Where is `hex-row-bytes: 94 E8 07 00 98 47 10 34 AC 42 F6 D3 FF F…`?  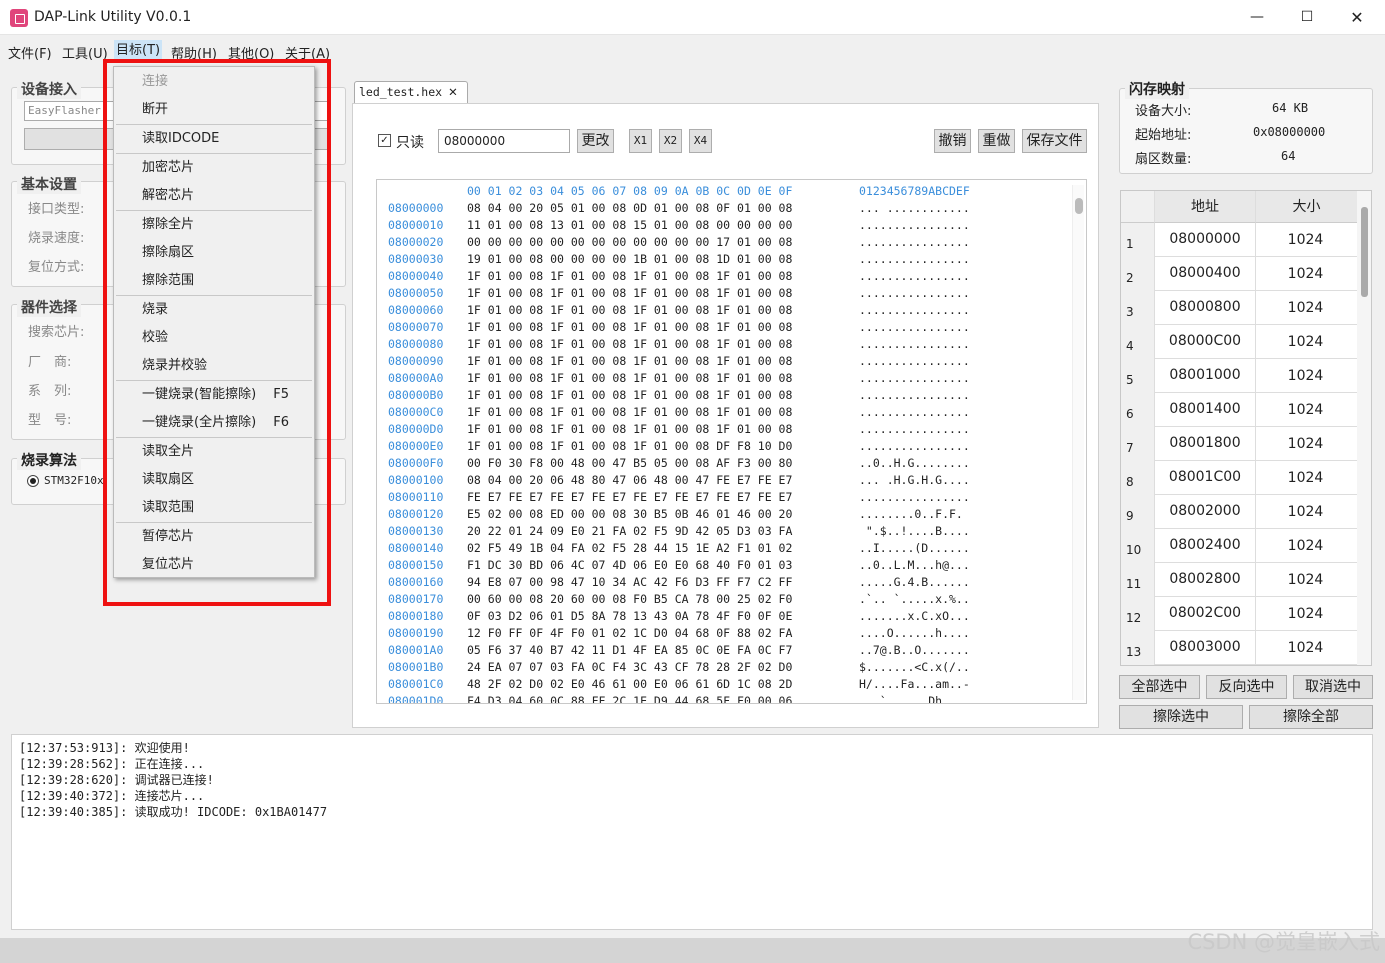
hex-row-bytes: 94 E8 07 00 98 47 10 34 AC 42 F6 D3 FF F… is located at coordinates (629, 582).